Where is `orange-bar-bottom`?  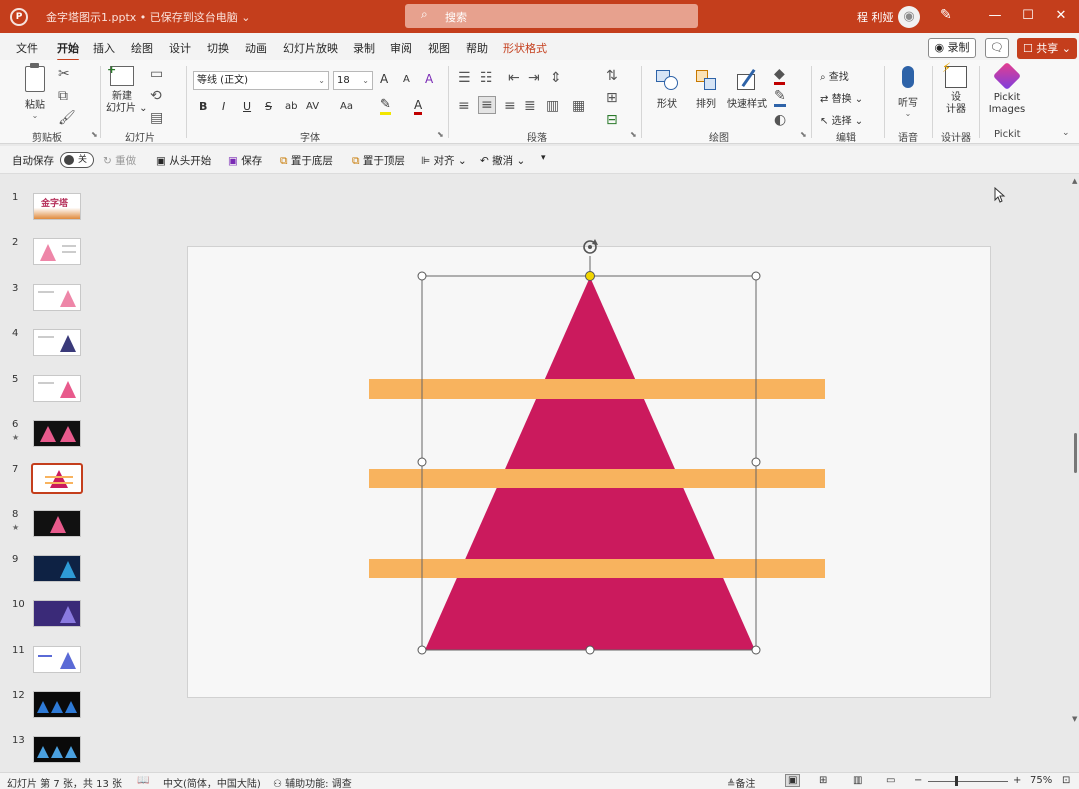 orange-bar-bottom is located at coordinates (597, 568).